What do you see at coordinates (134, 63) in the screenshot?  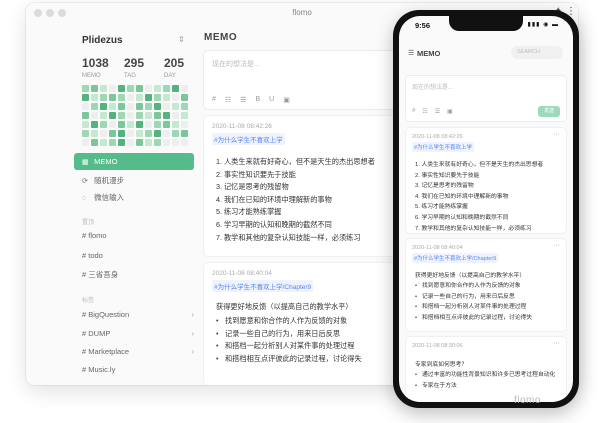 I see `stat-value: 295` at bounding box center [134, 63].